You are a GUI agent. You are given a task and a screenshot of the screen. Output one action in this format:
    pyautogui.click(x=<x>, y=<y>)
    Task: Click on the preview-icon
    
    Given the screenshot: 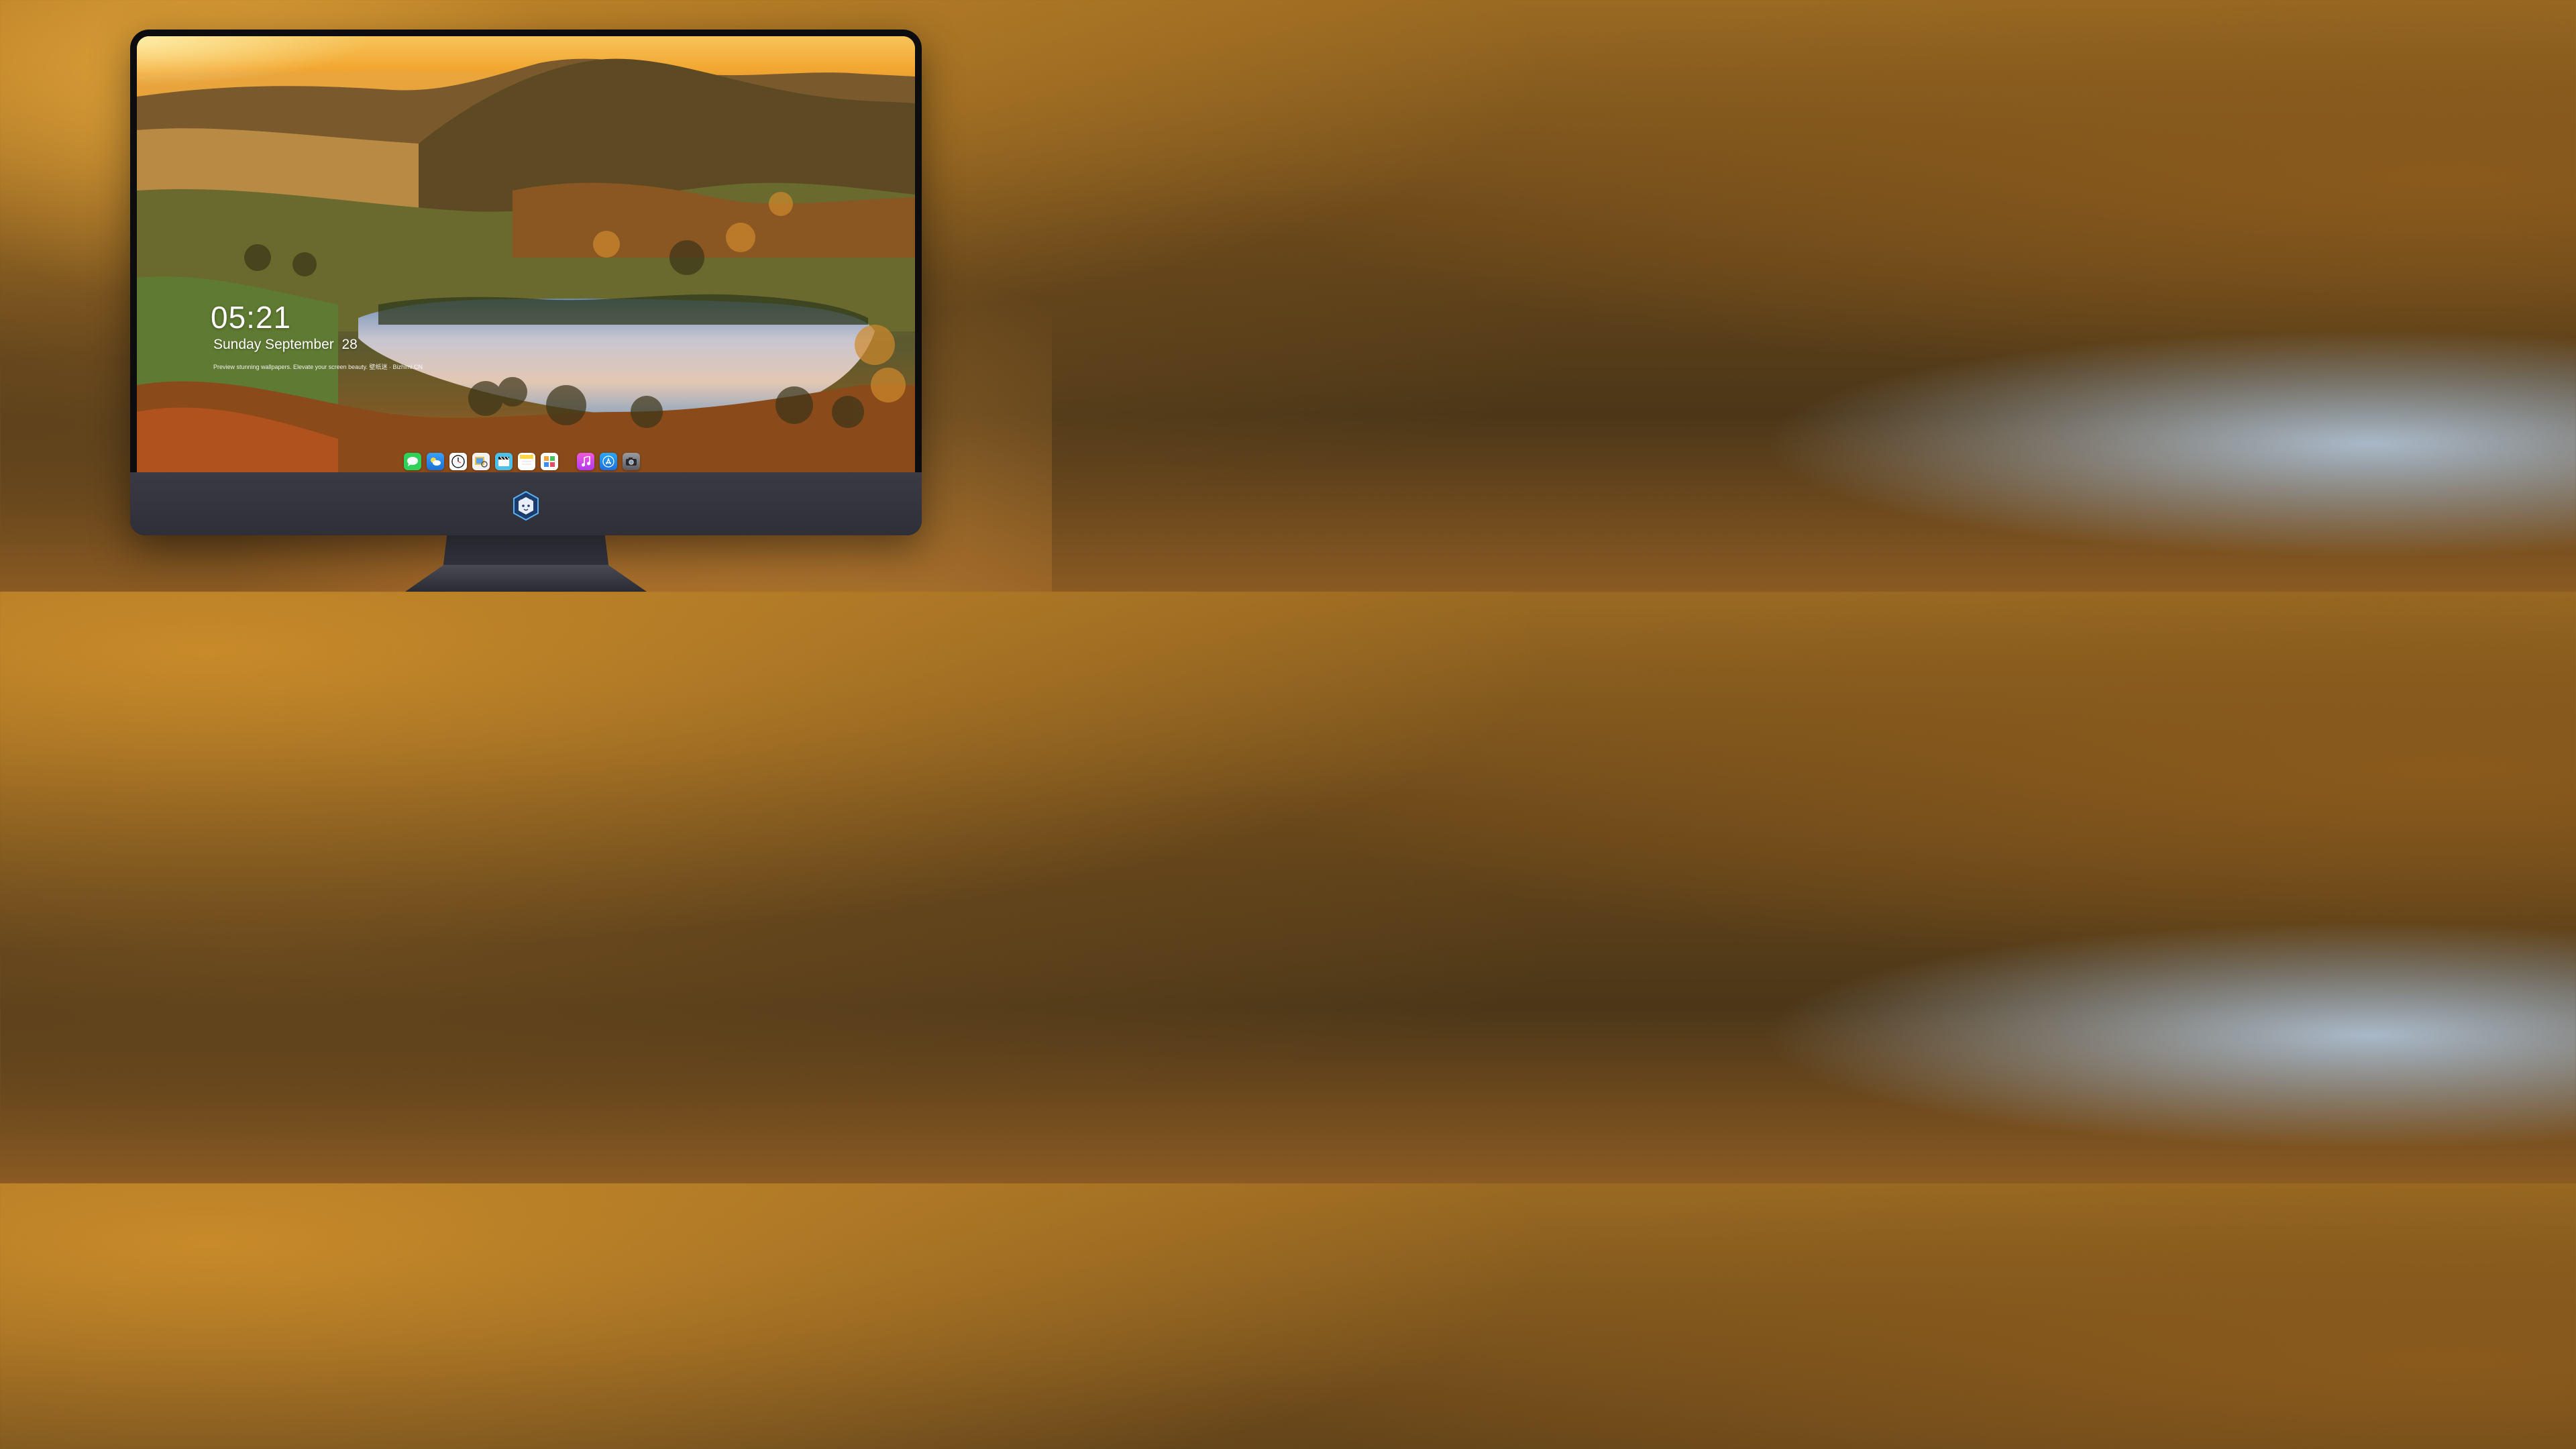 What is the action you would take?
    pyautogui.click(x=481, y=461)
    